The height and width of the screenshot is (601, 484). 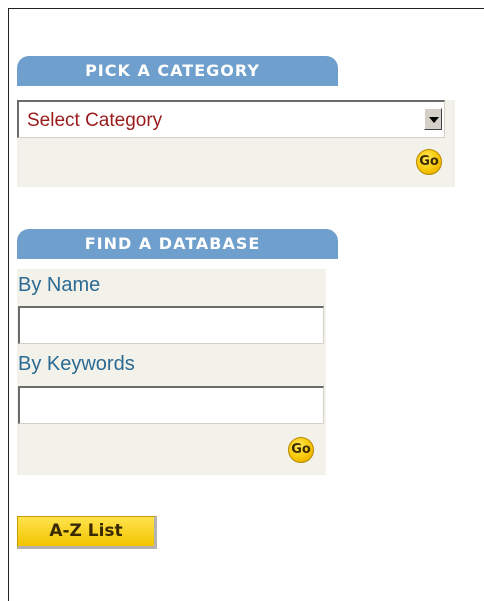 I want to click on category-select: Select Category, so click(x=231, y=119).